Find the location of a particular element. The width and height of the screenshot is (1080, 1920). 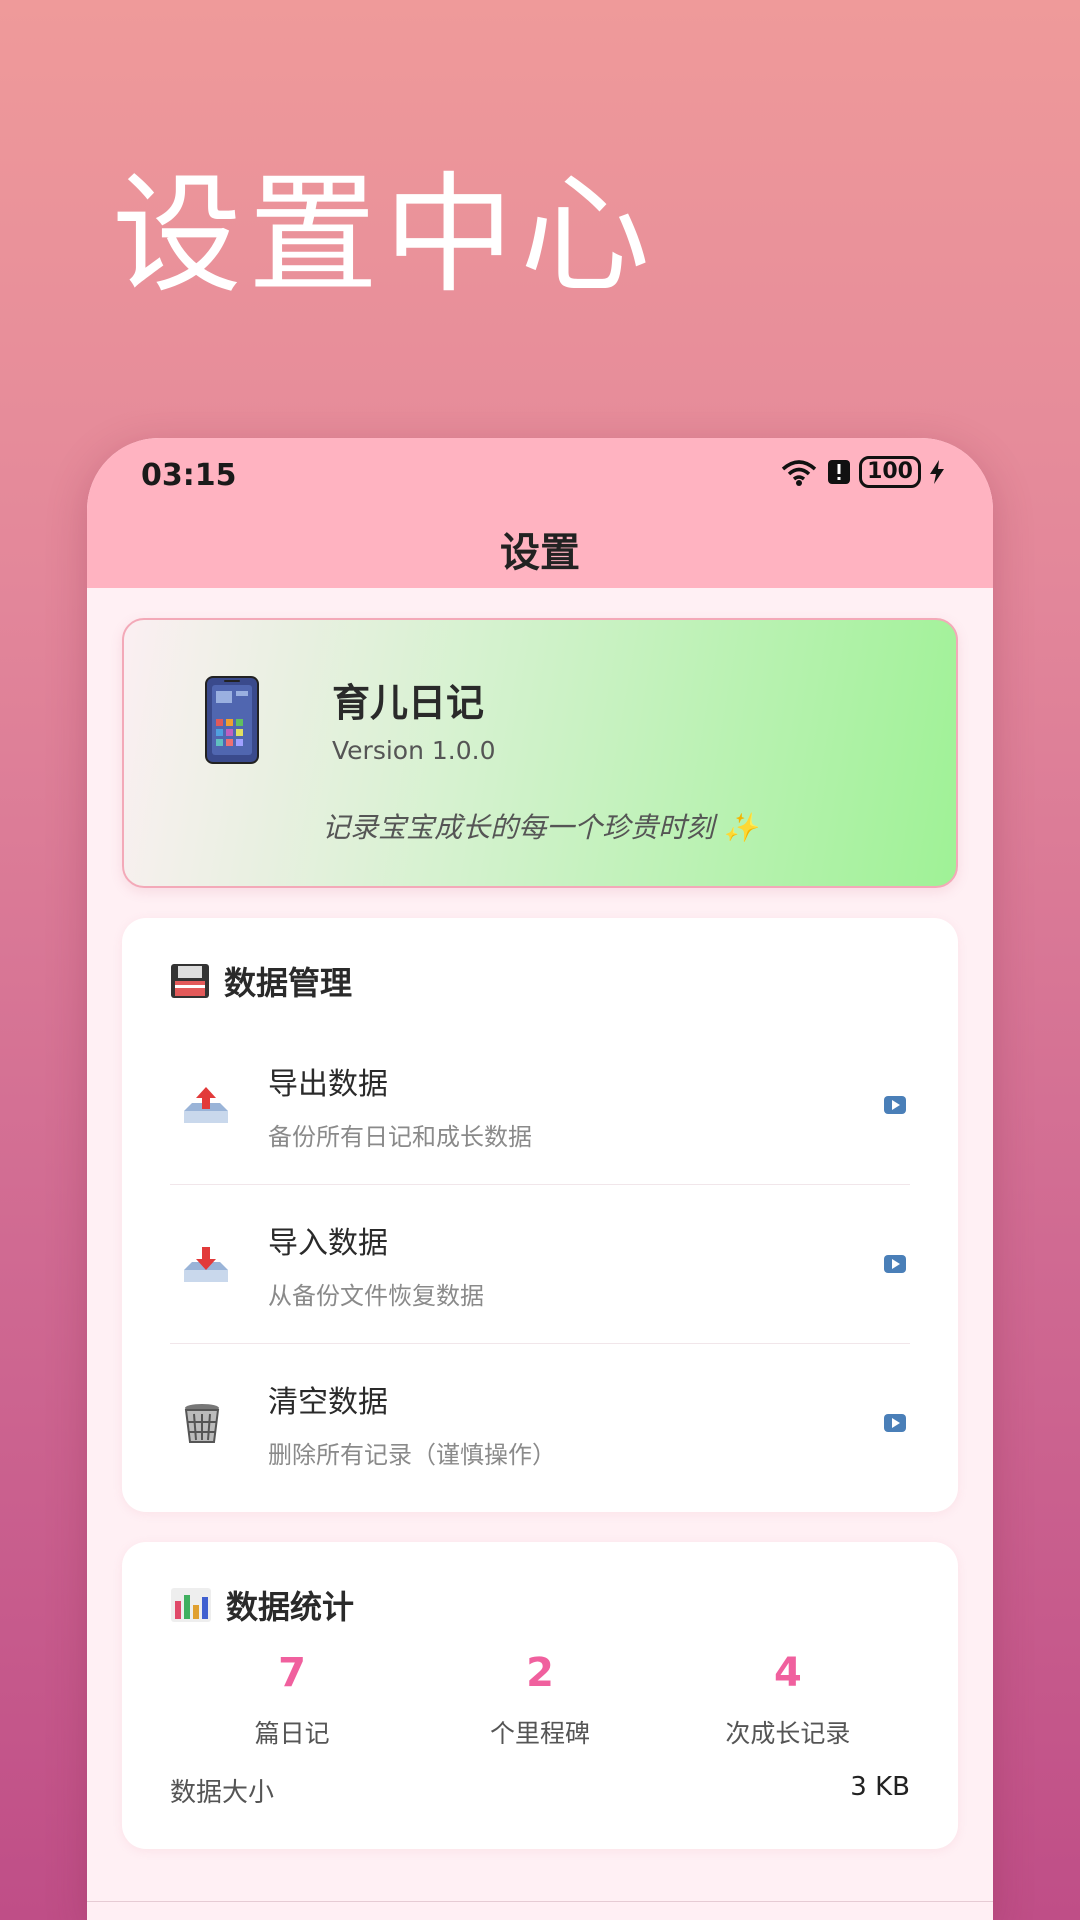

app-version: Version 1.0.0 is located at coordinates (414, 750).